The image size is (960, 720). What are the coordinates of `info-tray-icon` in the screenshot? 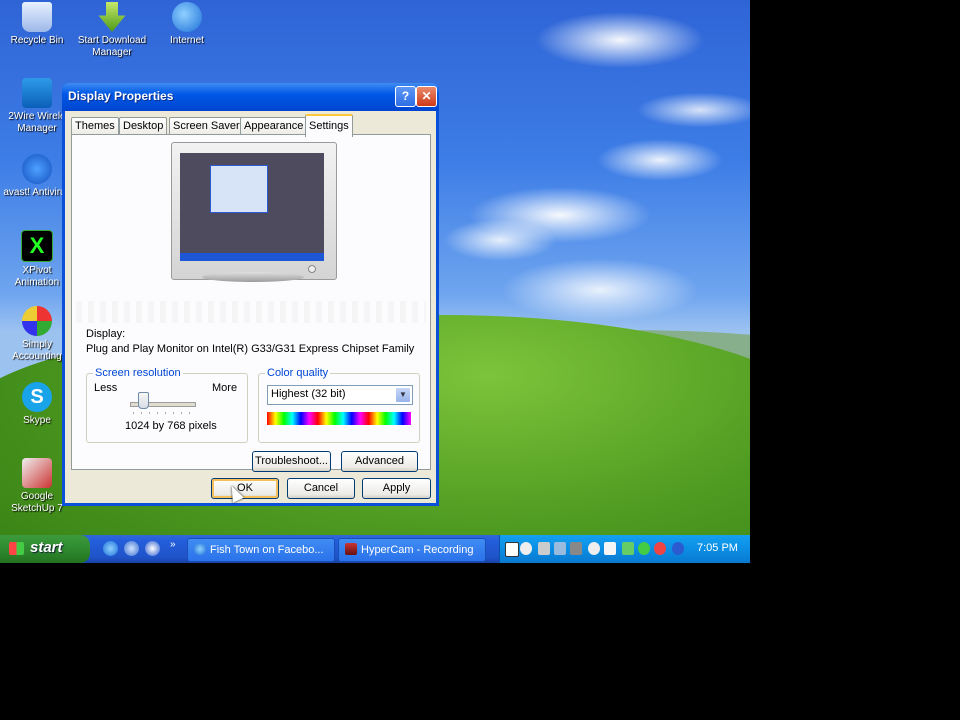 It's located at (610, 548).